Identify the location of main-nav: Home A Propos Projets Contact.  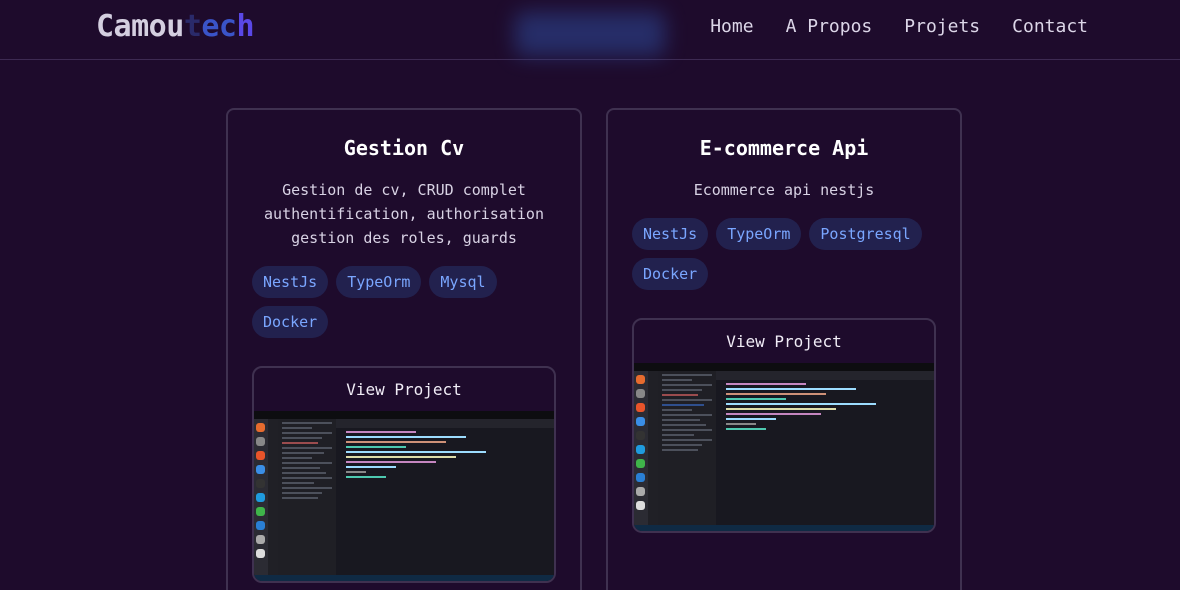
(899, 26).